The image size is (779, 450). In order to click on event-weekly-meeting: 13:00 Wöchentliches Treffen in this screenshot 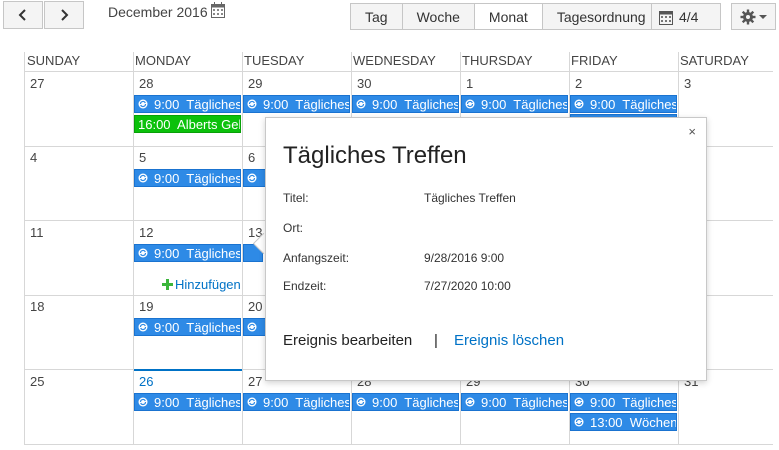, I will do `click(623, 422)`.